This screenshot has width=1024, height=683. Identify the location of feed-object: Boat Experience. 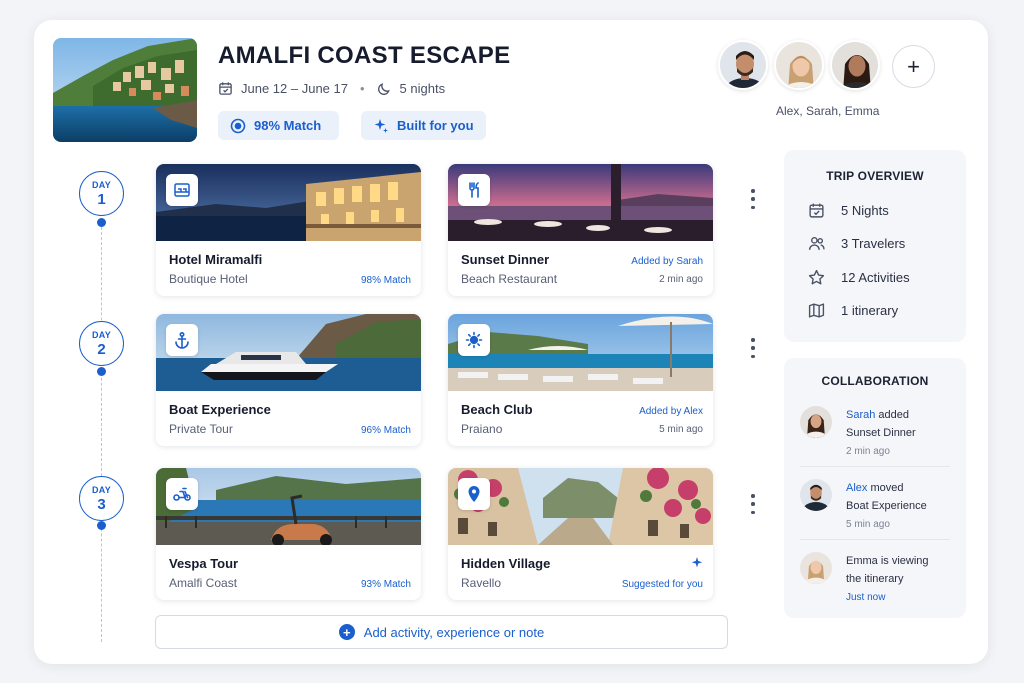
(886, 506).